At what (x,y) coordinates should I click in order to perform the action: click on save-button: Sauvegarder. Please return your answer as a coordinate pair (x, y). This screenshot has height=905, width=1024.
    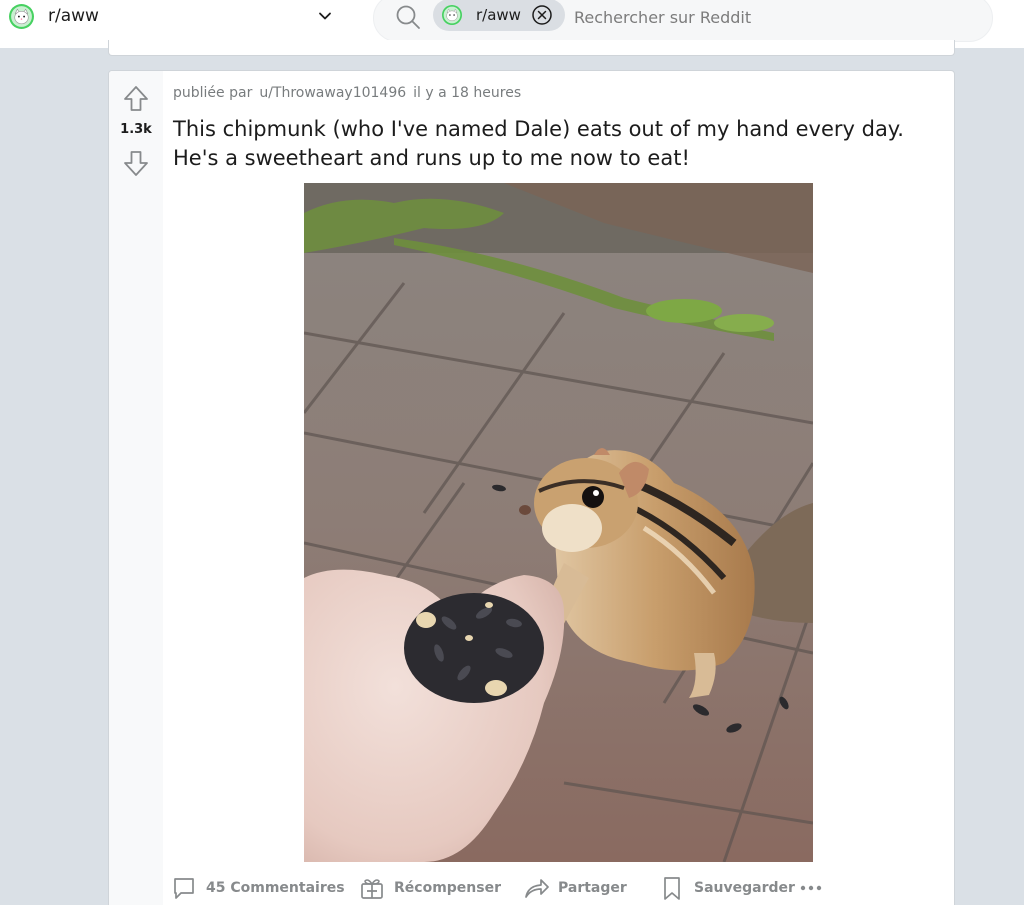
    Looking at the image, I should click on (727, 888).